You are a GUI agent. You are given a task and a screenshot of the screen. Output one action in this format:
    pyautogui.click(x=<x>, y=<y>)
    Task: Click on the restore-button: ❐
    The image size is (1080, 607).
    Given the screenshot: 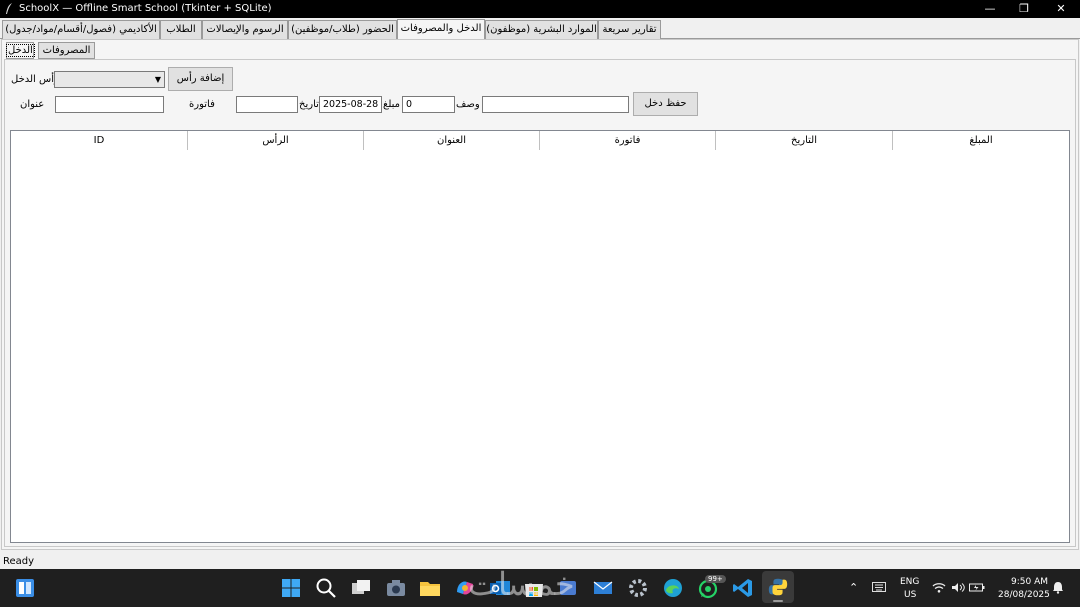 What is the action you would take?
    pyautogui.click(x=1024, y=9)
    